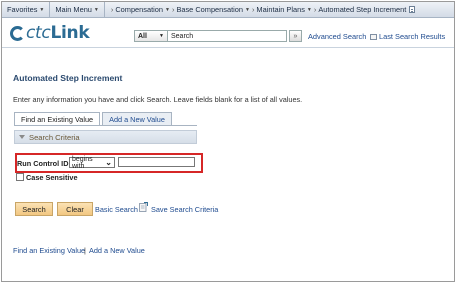 This screenshot has width=456, height=283. What do you see at coordinates (108, 162) in the screenshot?
I see `chevron-down-icon: ⌄` at bounding box center [108, 162].